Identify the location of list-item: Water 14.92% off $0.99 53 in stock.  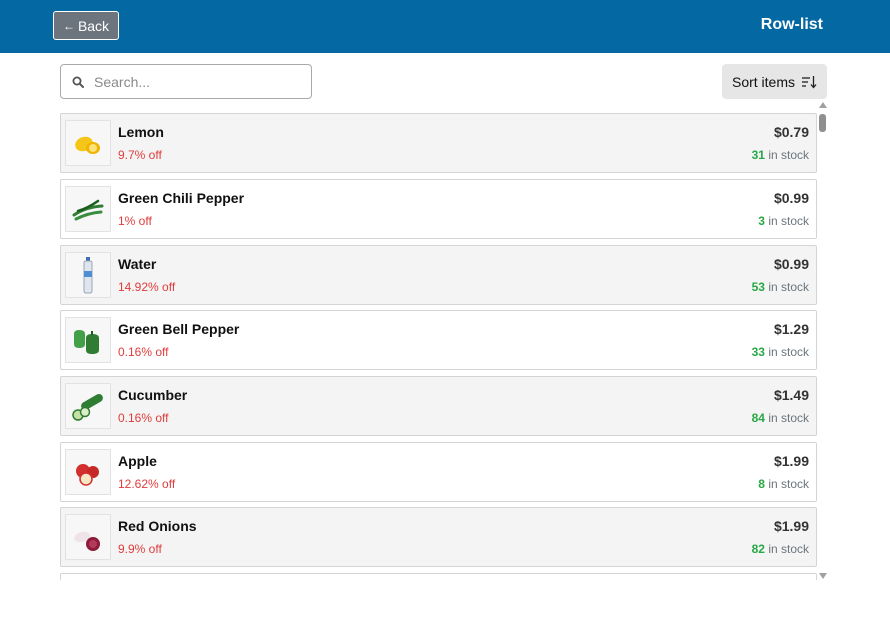
(438, 275).